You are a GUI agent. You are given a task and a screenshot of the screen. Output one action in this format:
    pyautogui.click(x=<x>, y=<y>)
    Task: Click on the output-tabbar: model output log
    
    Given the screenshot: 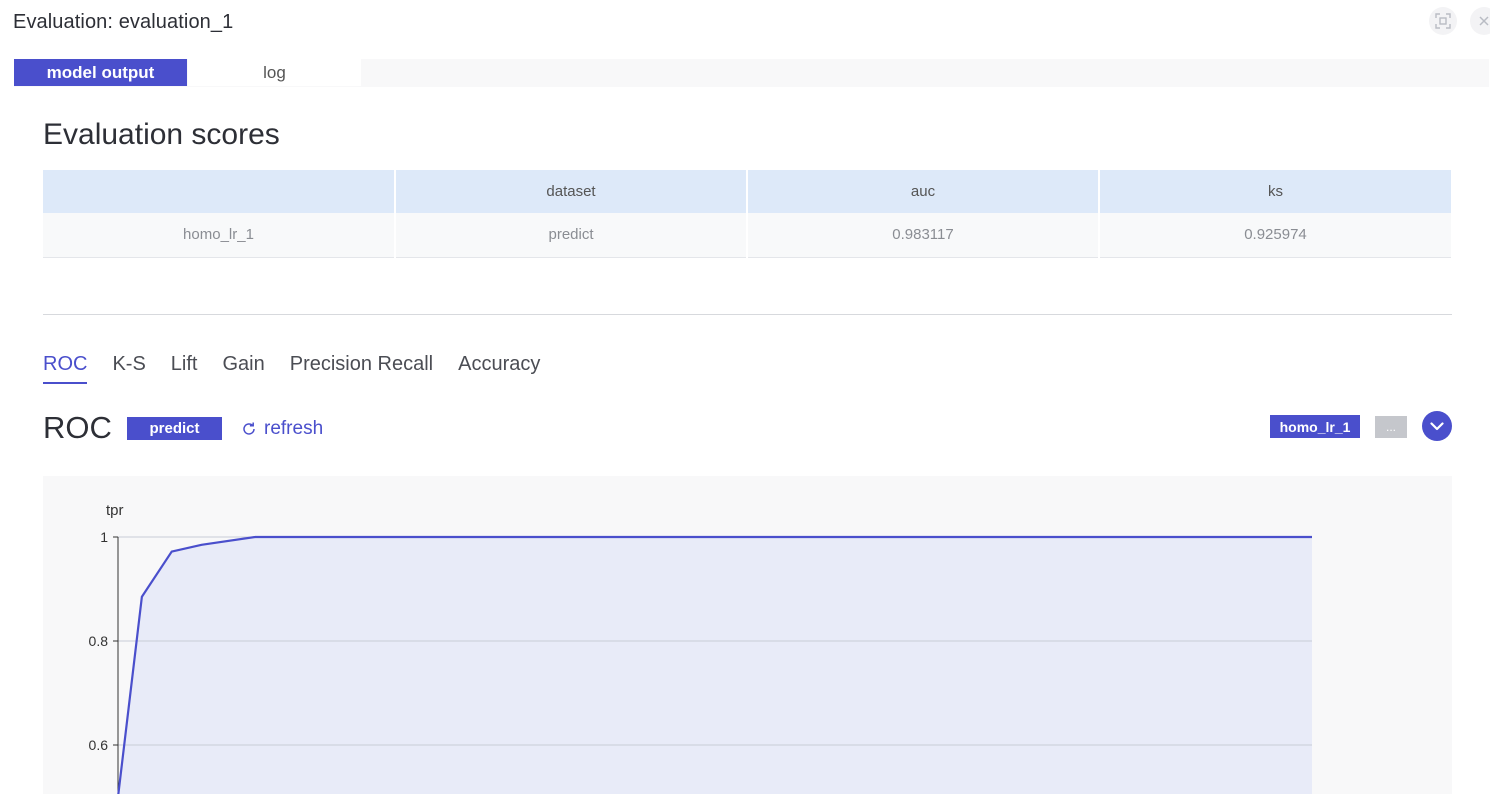 What is the action you would take?
    pyautogui.click(x=751, y=73)
    